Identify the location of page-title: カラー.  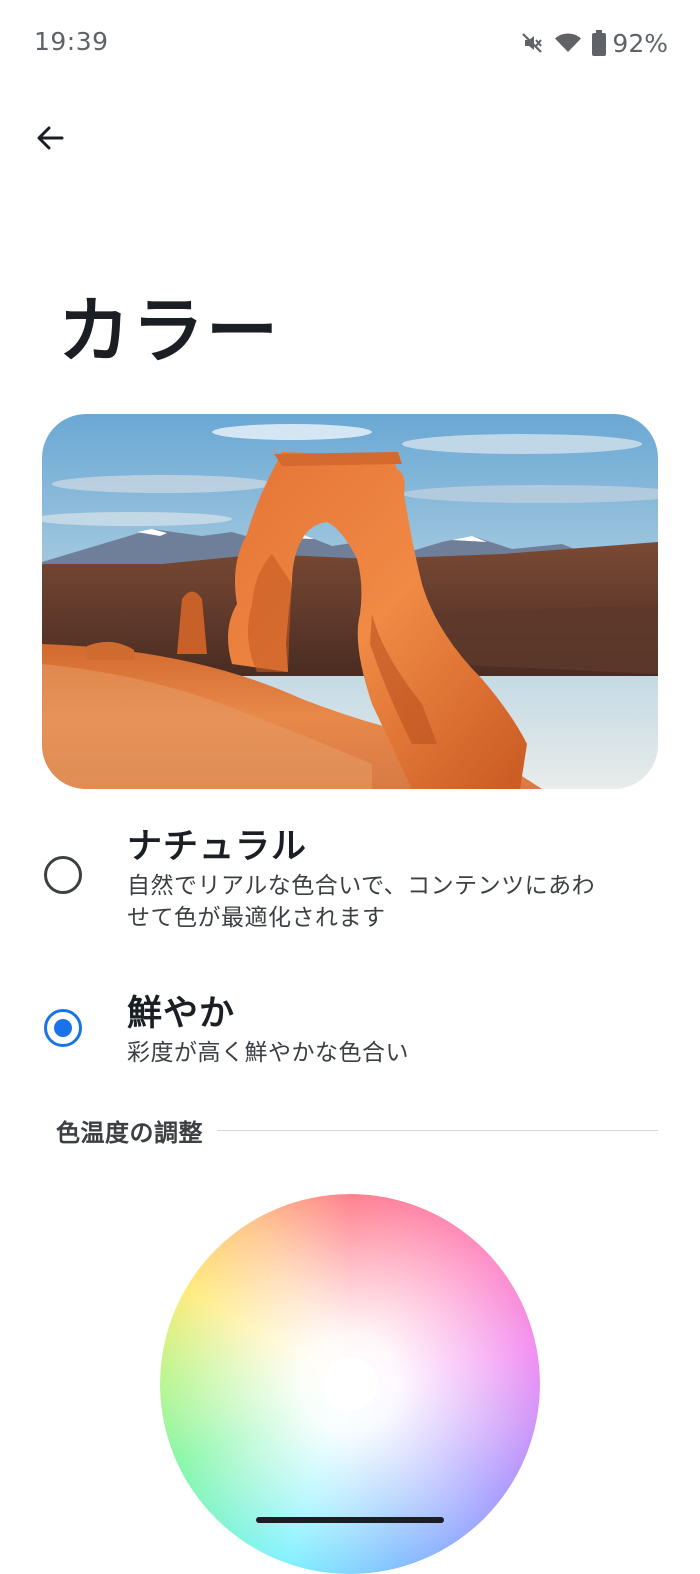
(169, 331).